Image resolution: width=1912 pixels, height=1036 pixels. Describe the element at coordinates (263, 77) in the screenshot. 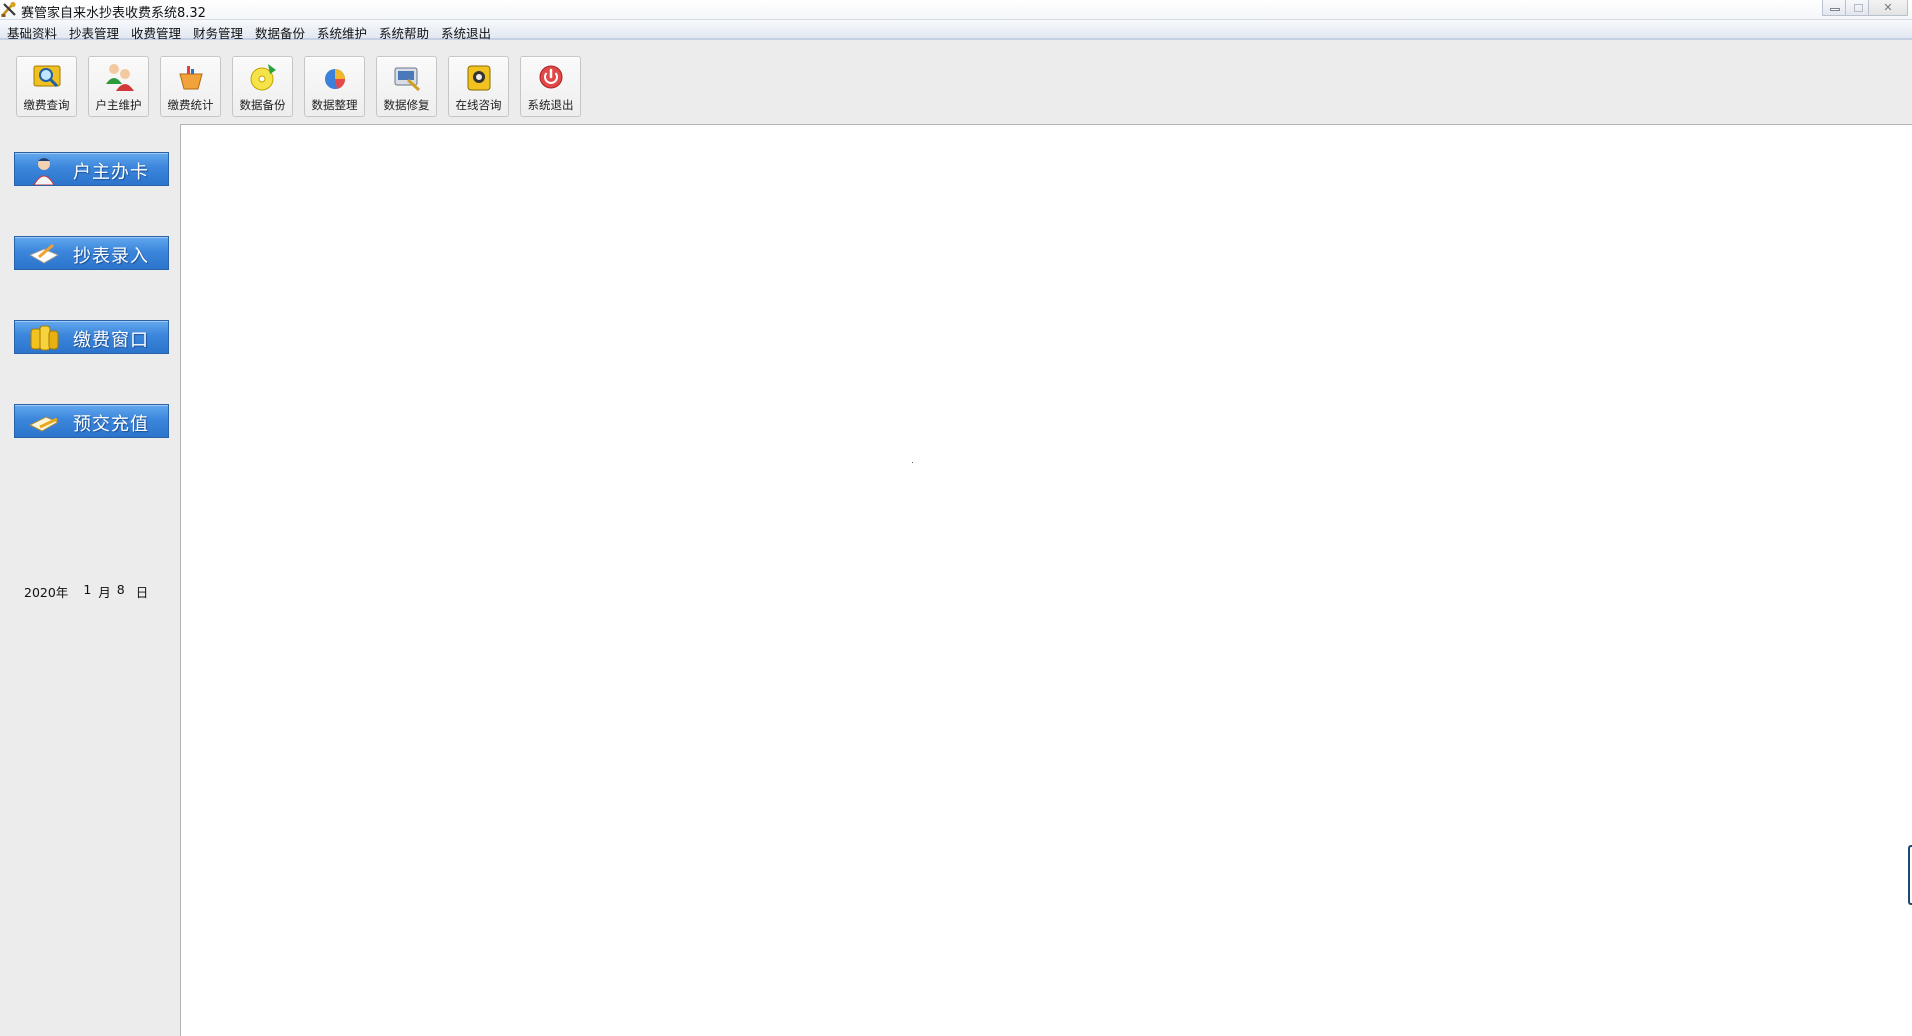

I see `backup-disc-icon` at that location.